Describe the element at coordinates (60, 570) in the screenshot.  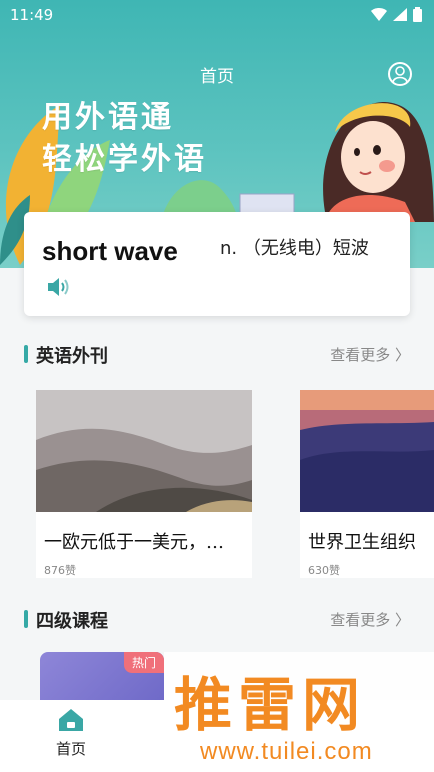
I see `article-likes: 876赞` at that location.